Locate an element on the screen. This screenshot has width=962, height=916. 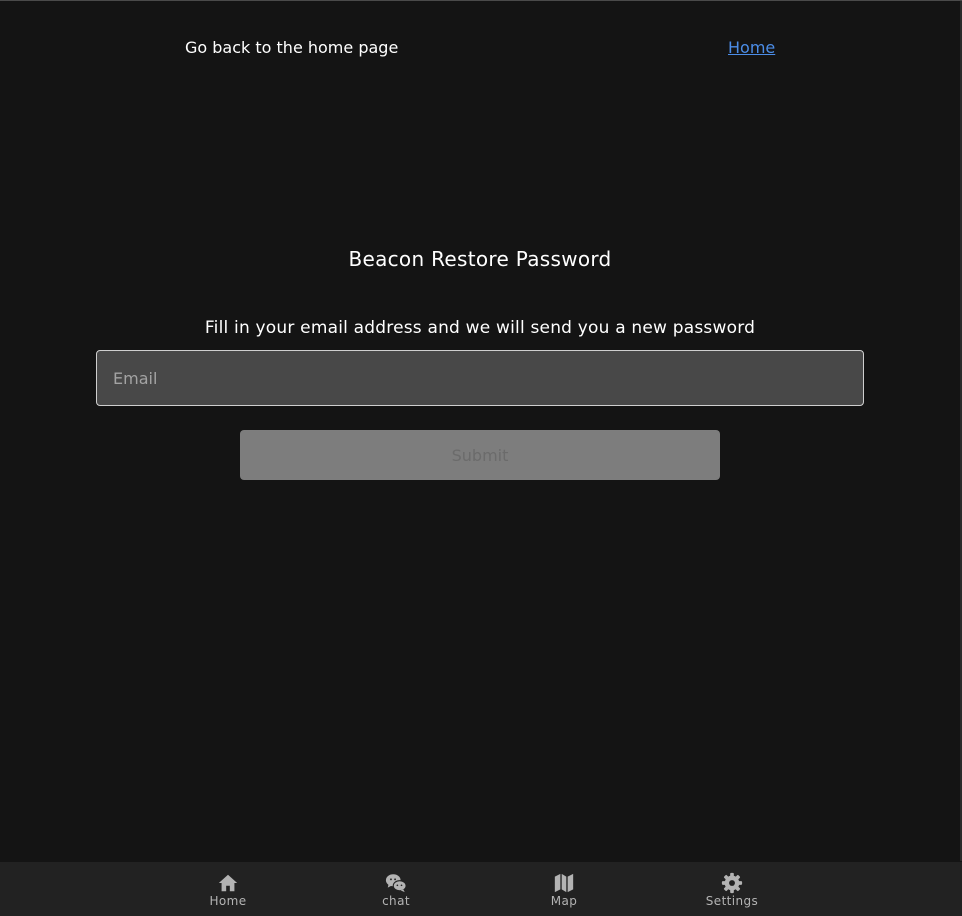
back-to-home-text: Go back to the home page is located at coordinates (292, 47).